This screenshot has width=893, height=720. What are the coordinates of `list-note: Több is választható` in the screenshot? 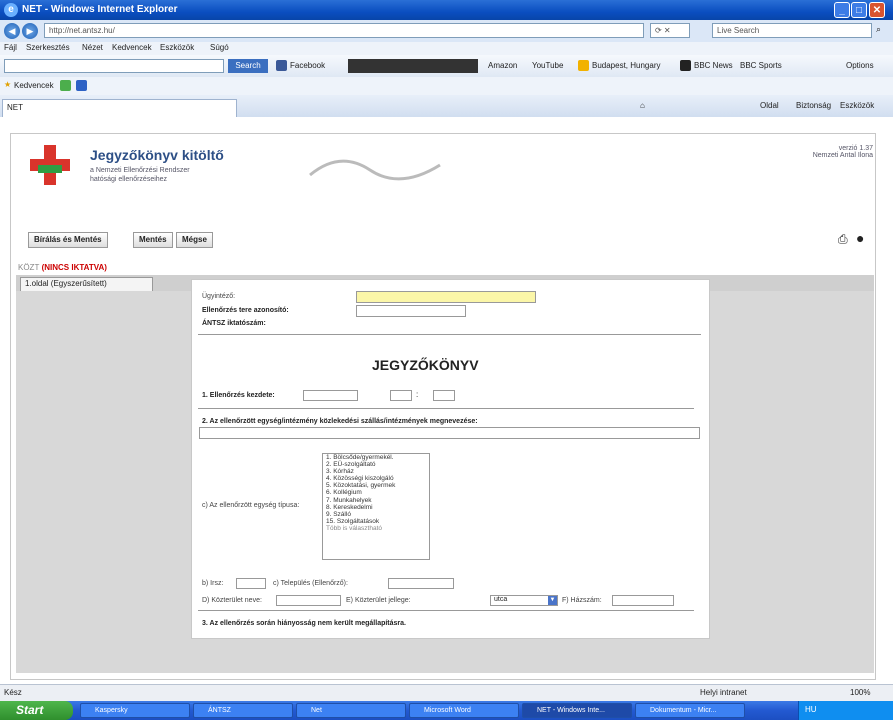 It's located at (354, 528).